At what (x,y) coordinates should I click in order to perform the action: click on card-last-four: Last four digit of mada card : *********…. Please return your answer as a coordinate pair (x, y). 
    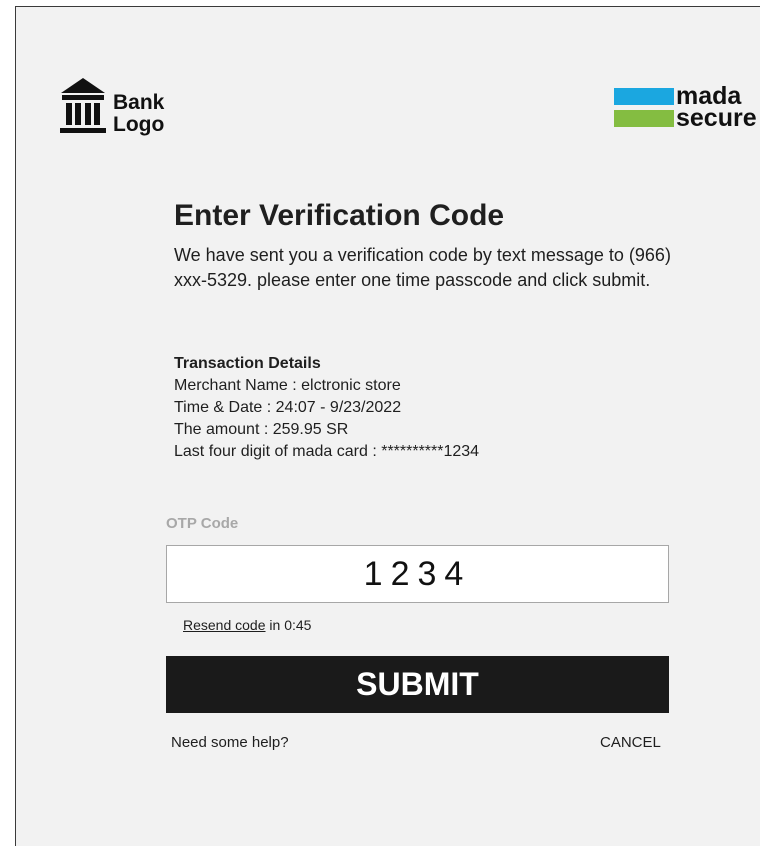
    Looking at the image, I should click on (327, 451).